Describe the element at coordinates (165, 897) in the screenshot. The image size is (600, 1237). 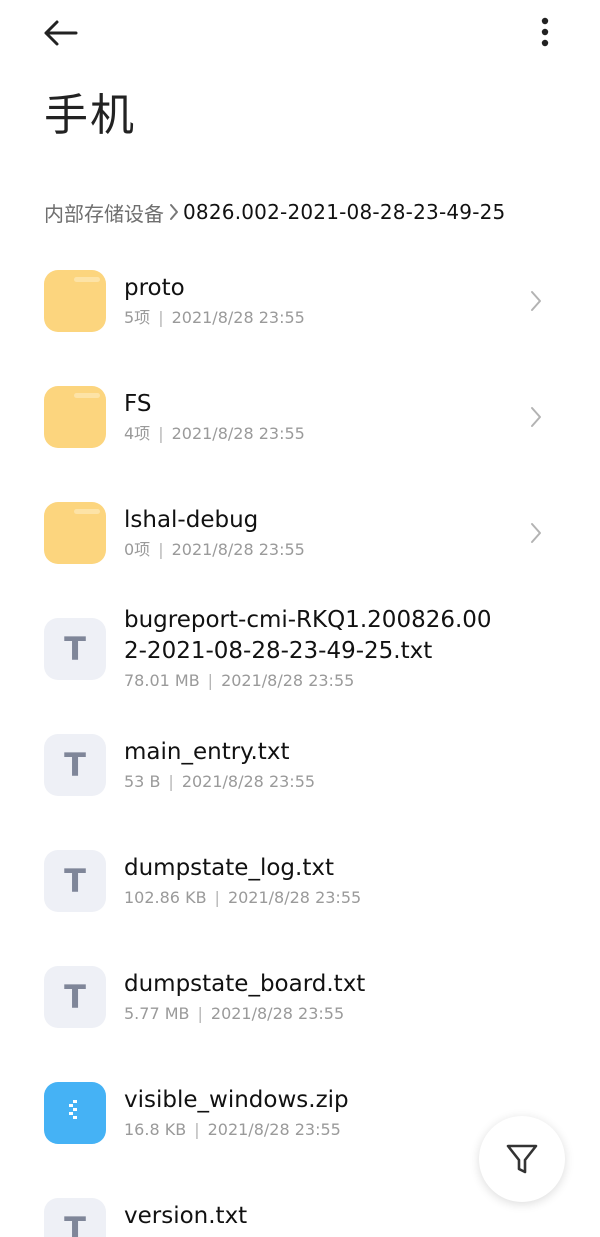
I see `item-size: 102.86 KB` at that location.